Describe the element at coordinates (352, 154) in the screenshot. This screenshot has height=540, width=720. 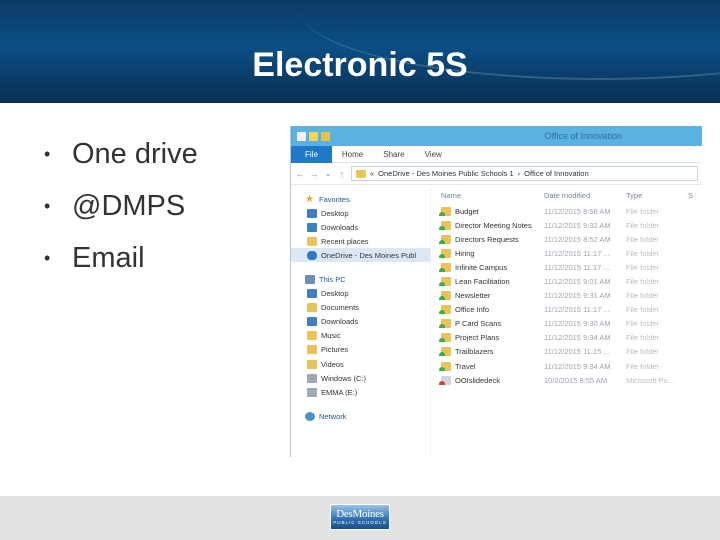
I see `tab-home: Home` at that location.